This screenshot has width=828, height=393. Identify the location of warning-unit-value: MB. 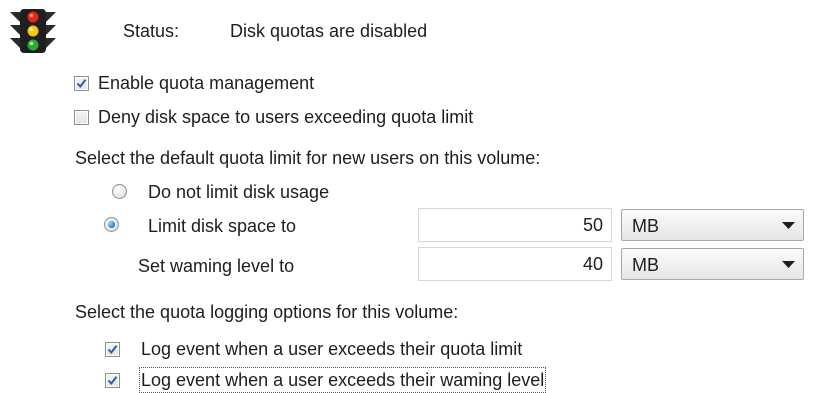
(645, 265).